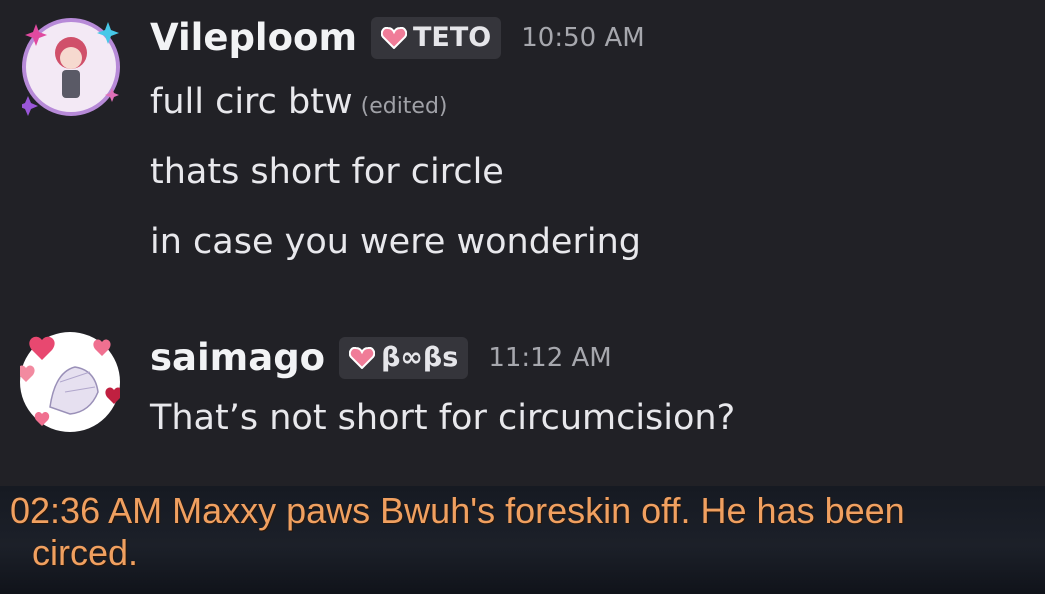 The width and height of the screenshot is (1045, 594). I want to click on message-line: thats short for circle, so click(327, 172).